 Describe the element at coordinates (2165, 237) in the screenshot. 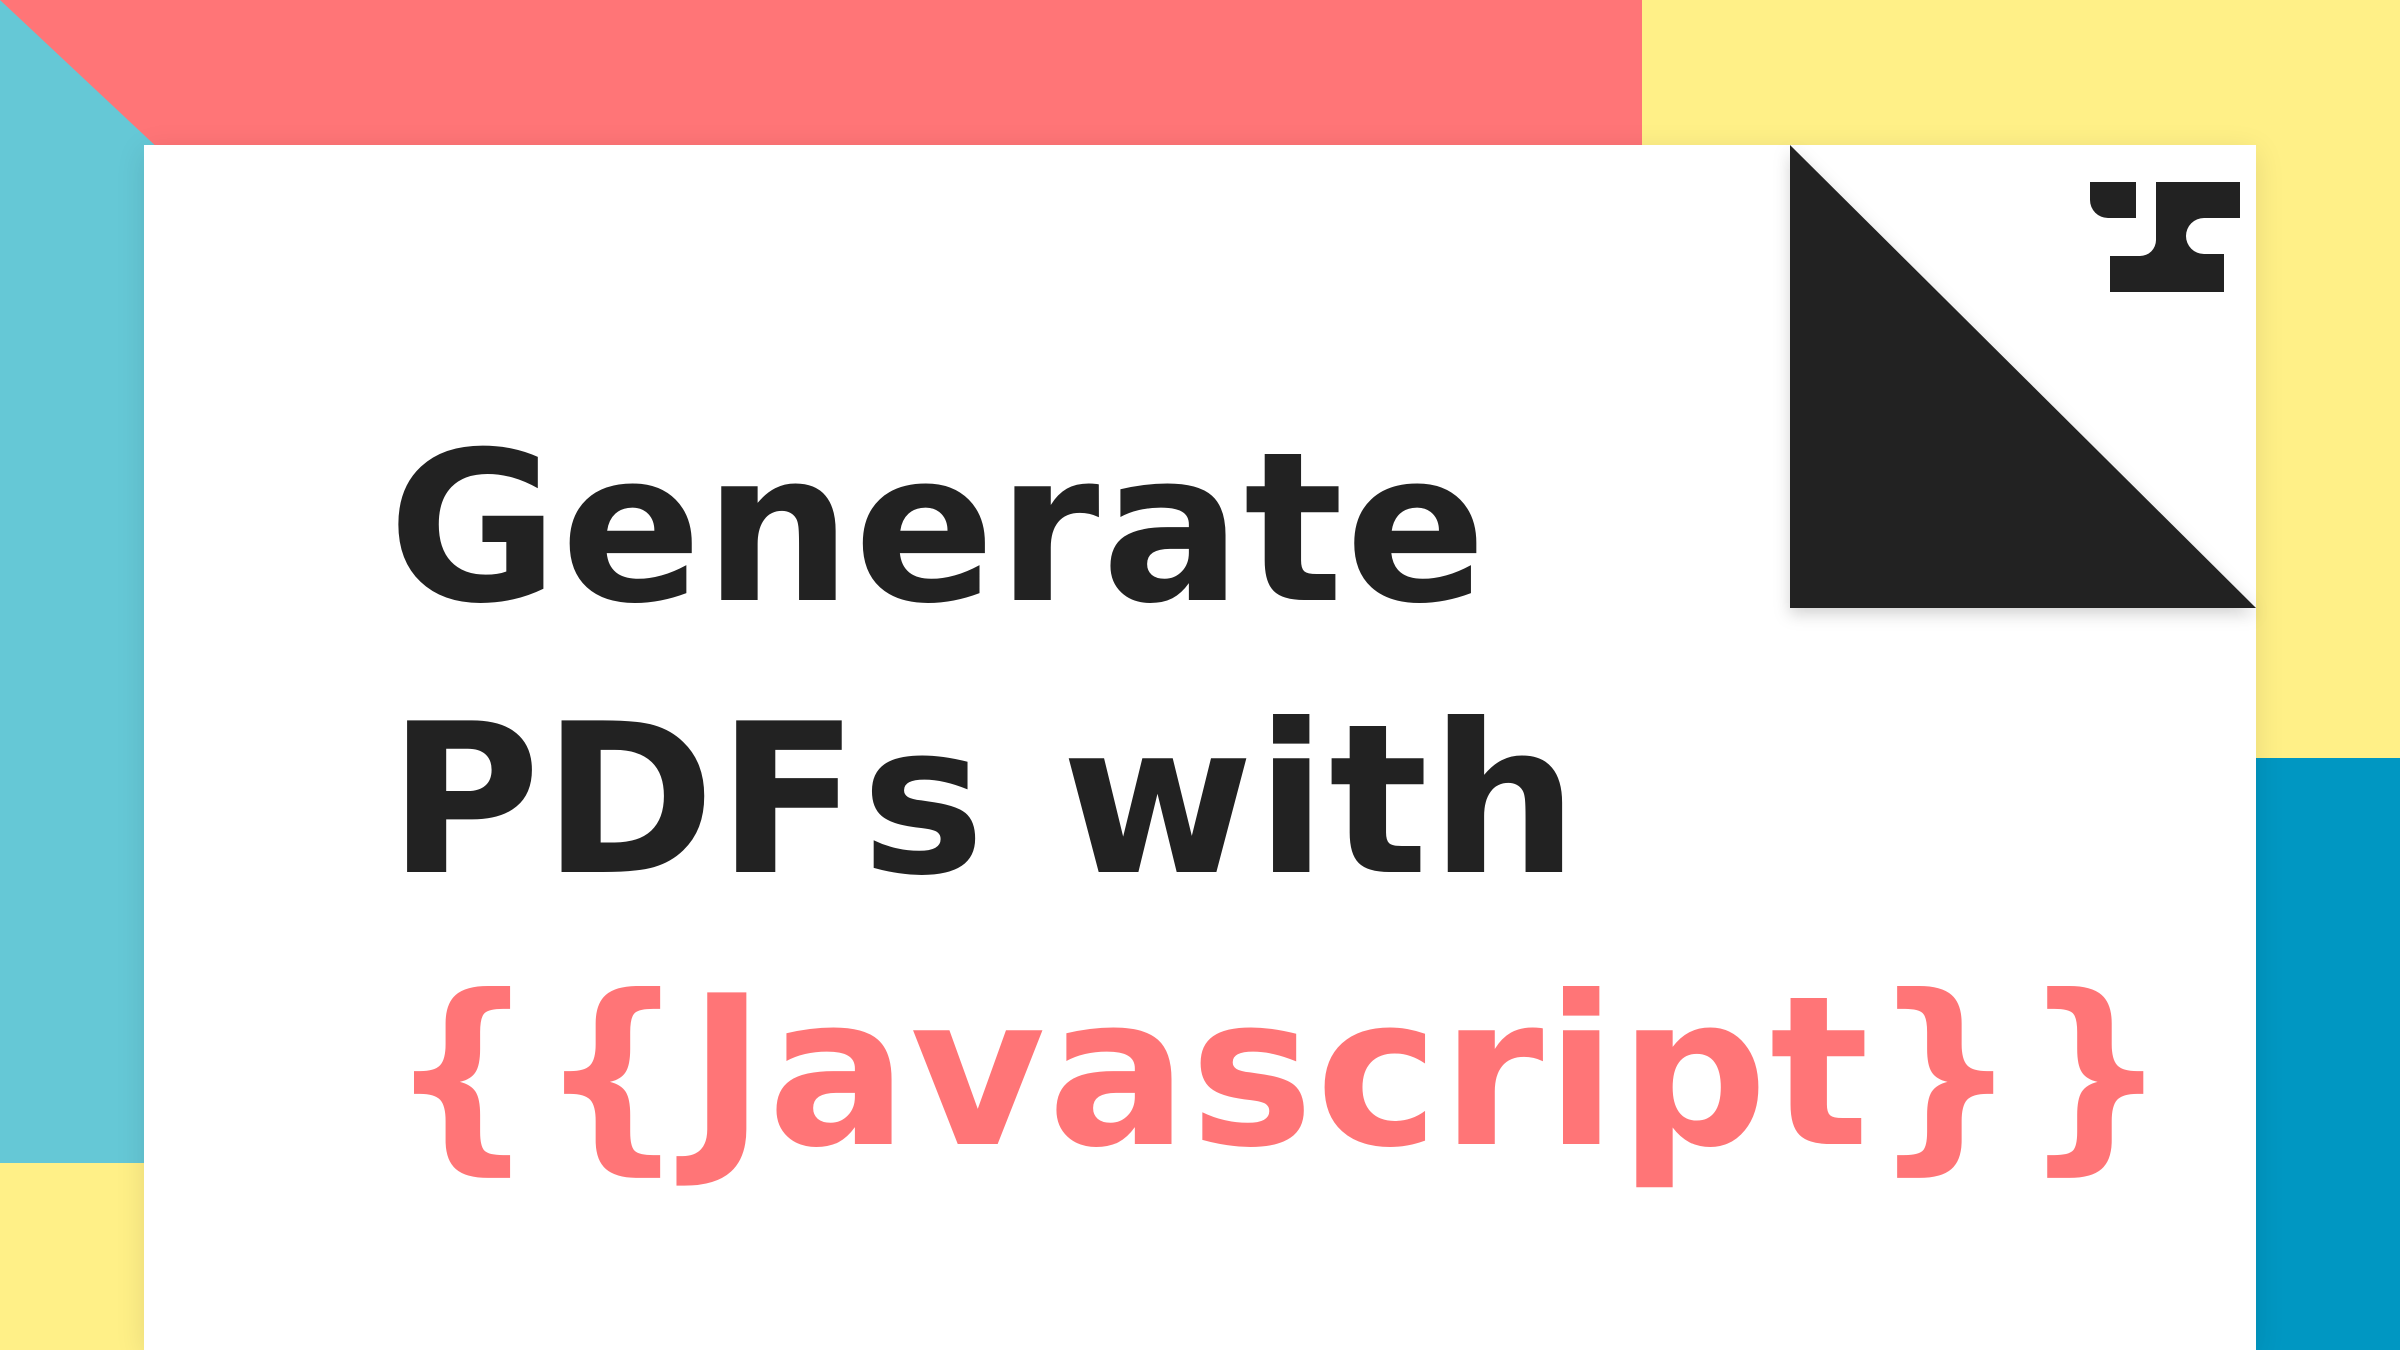

I see `brand-logo-icon` at that location.